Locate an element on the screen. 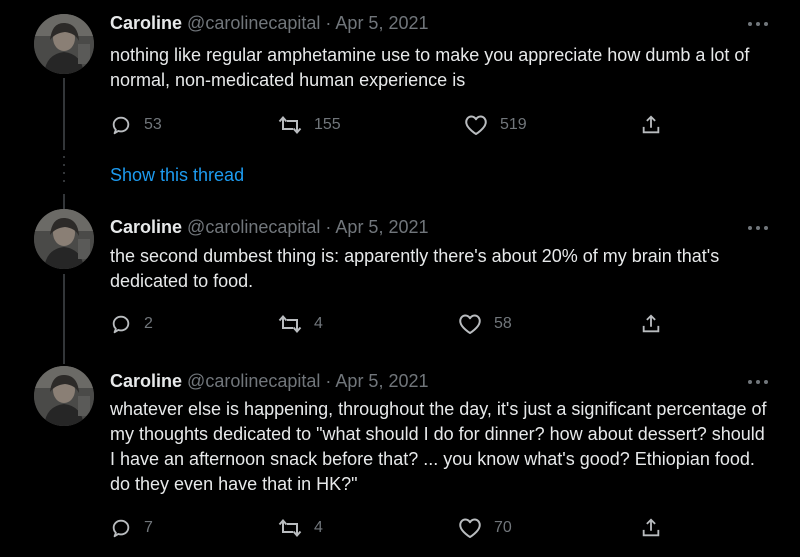  reply-count: 53 is located at coordinates (153, 124).